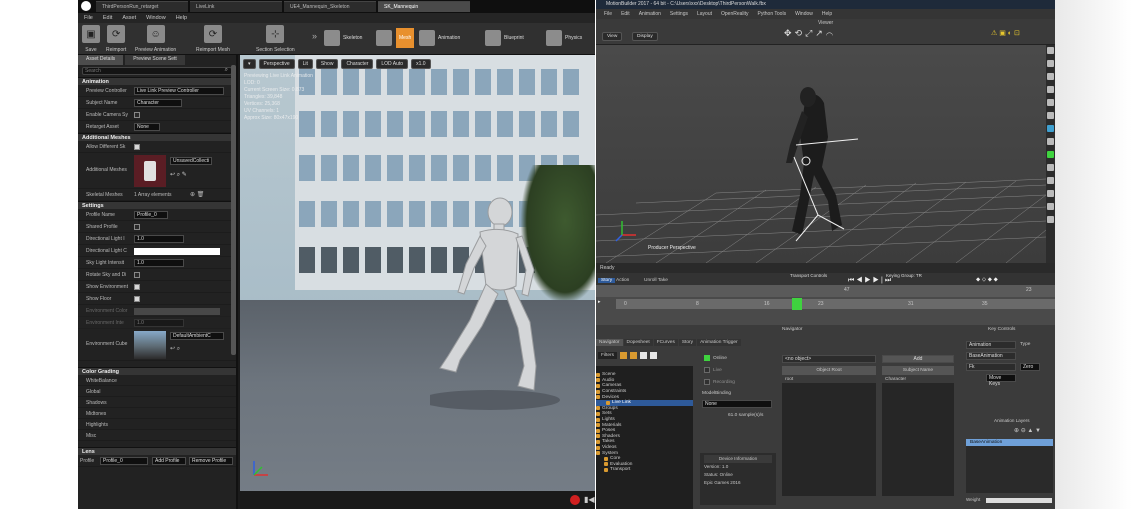 Image resolution: width=1132 pixels, height=509 pixels. What do you see at coordinates (157, 205) in the screenshot?
I see `section-settings: Settings` at bounding box center [157, 205].